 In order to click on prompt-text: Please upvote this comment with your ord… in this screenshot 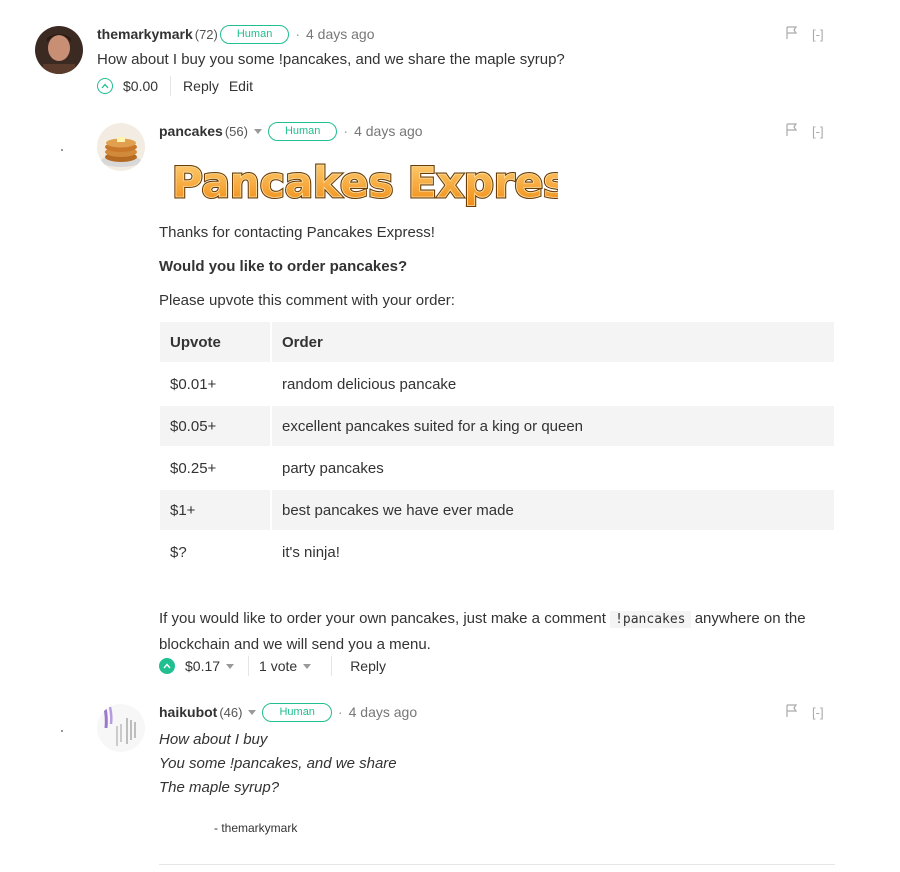, I will do `click(307, 300)`.